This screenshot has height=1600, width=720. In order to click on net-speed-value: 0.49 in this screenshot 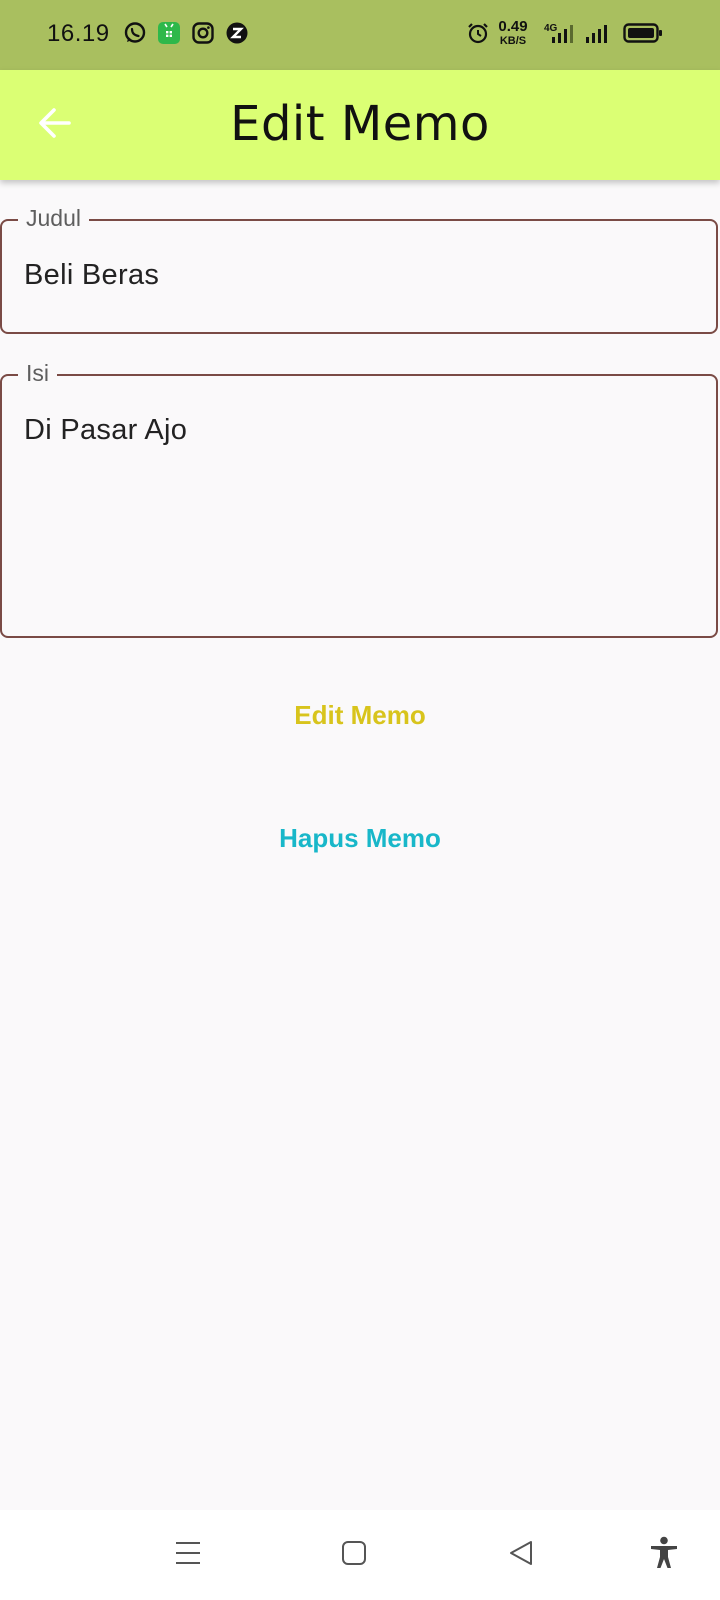, I will do `click(513, 26)`.